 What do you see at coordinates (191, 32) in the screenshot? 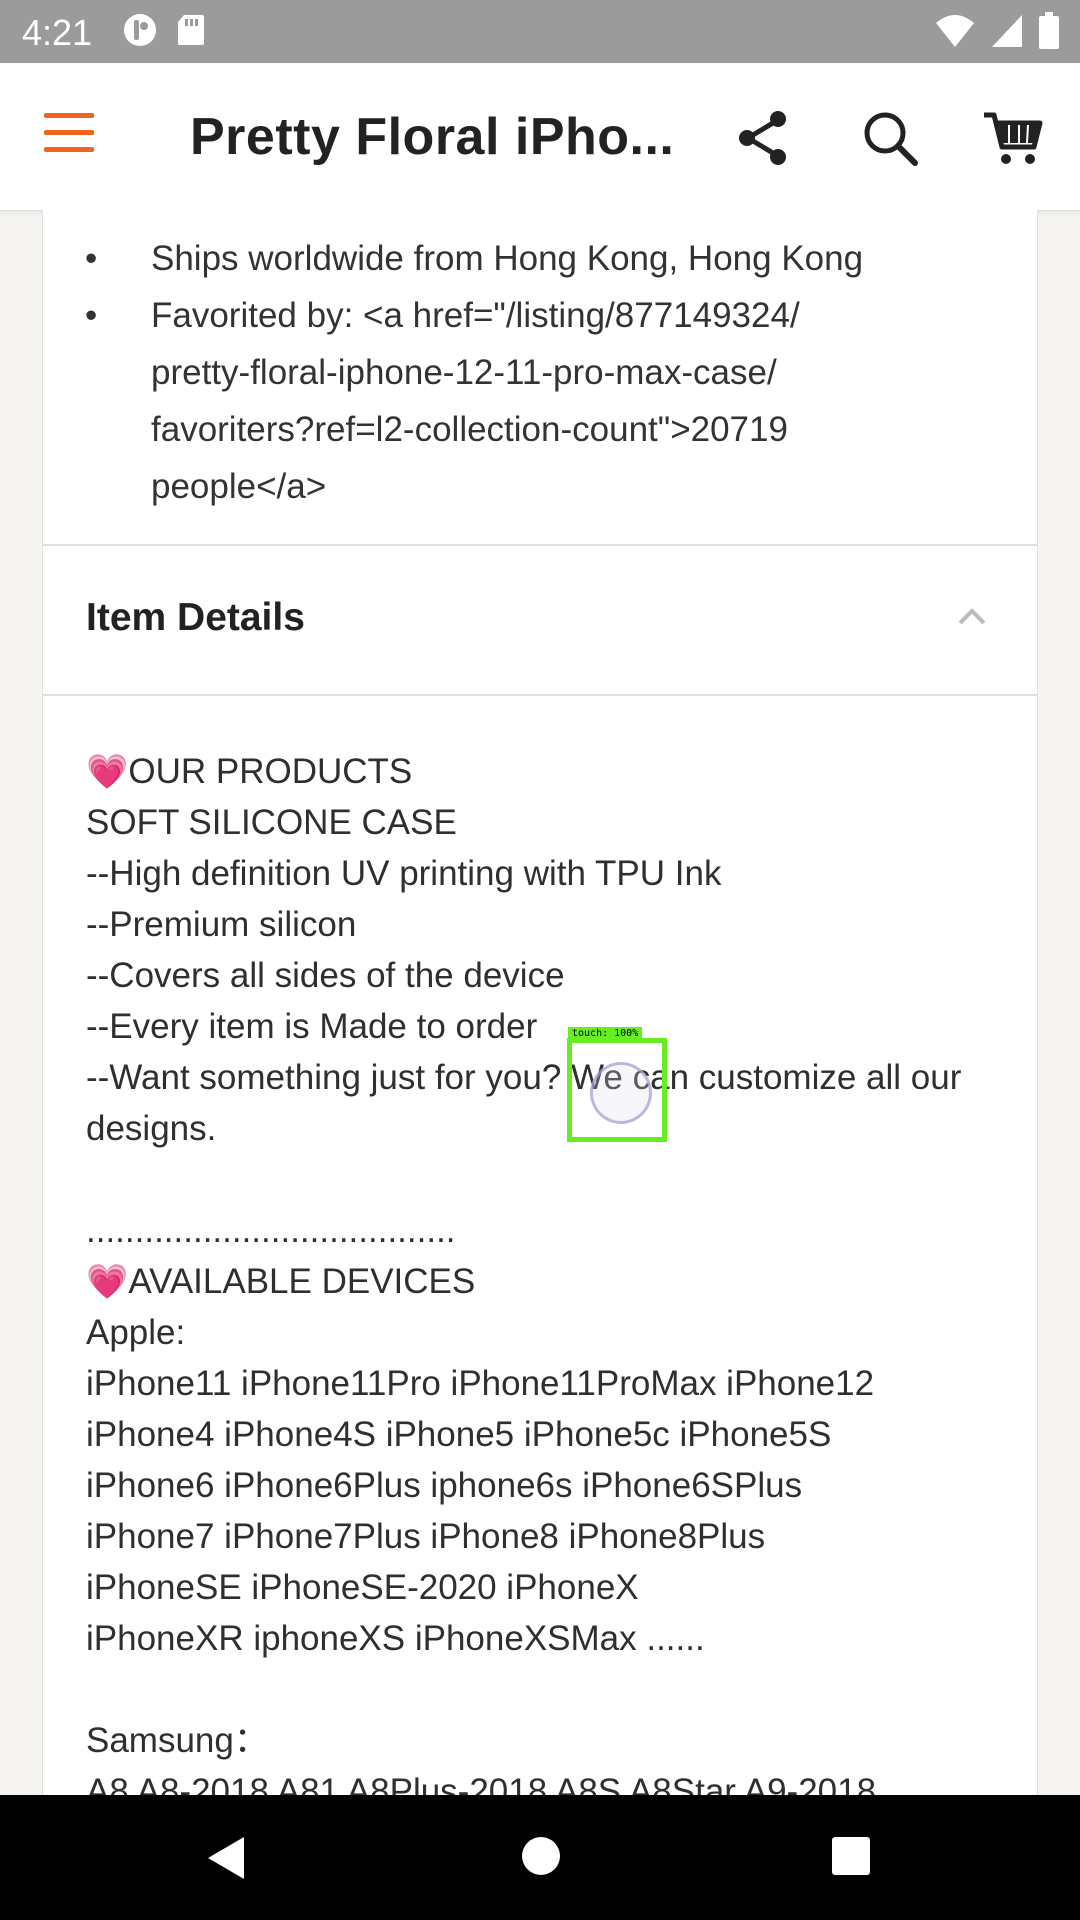
I see `sd-card-icon` at bounding box center [191, 32].